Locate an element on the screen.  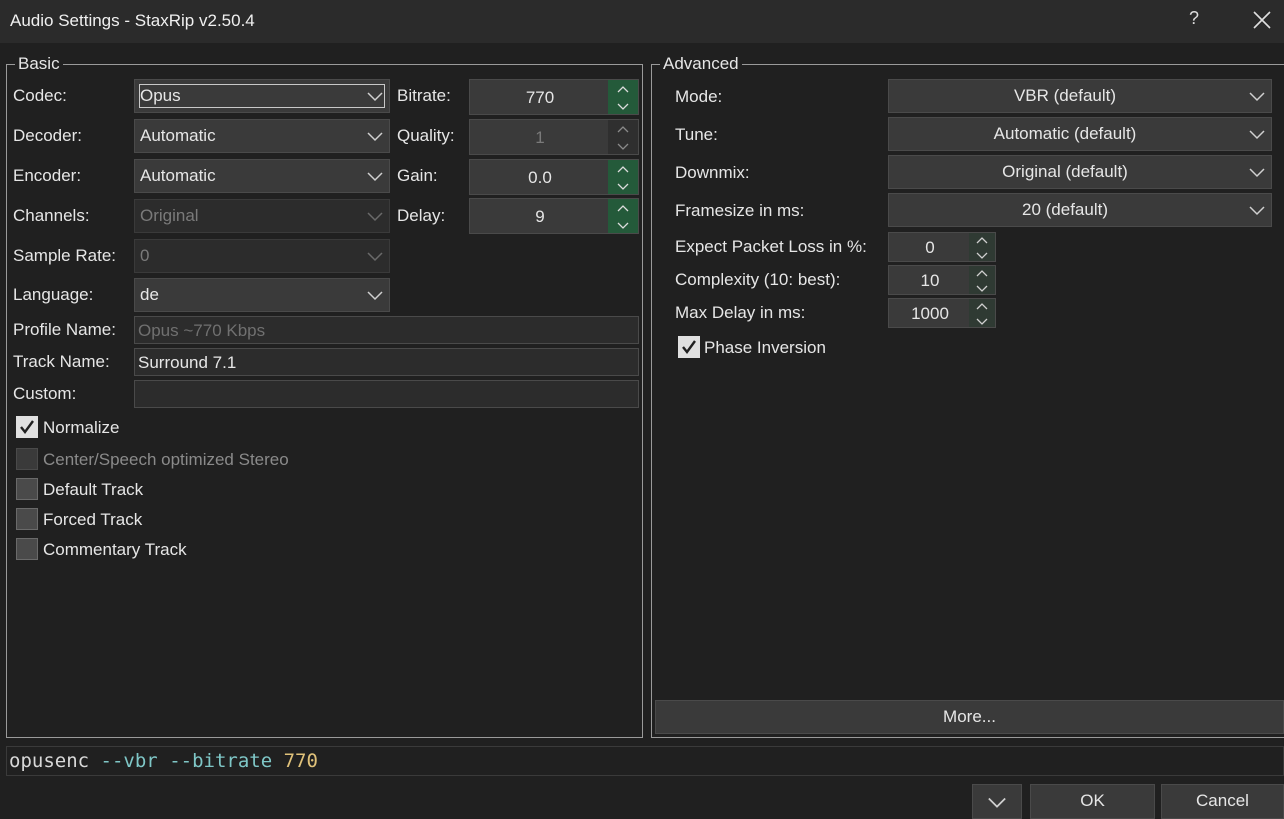
language-value: de is located at coordinates (149, 294).